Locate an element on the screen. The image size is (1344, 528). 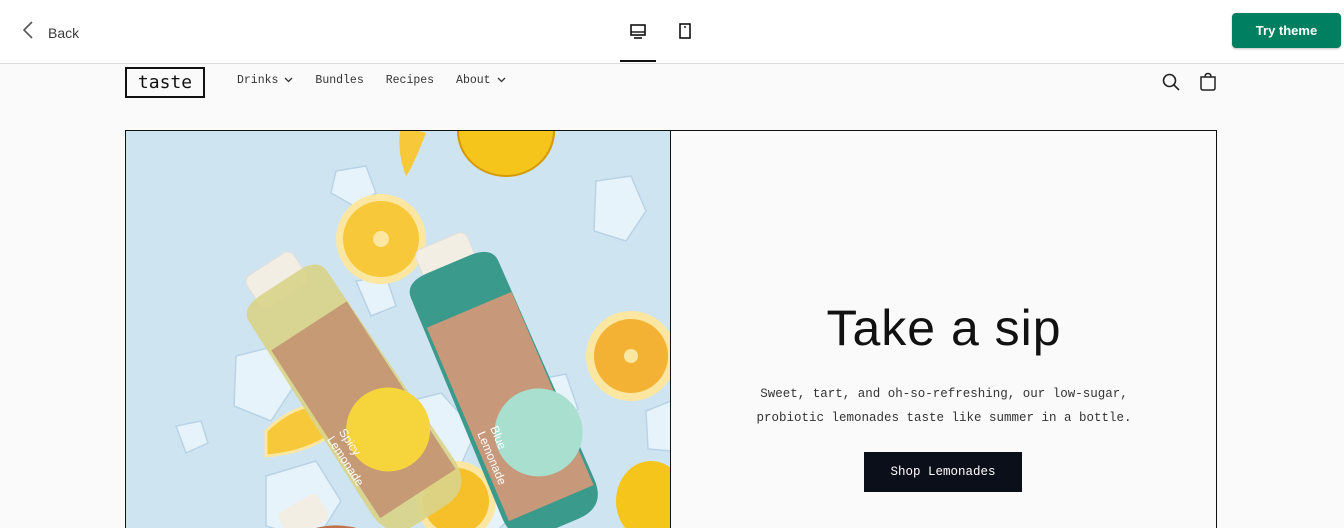
nav-item-recipes: Recipes is located at coordinates (410, 80).